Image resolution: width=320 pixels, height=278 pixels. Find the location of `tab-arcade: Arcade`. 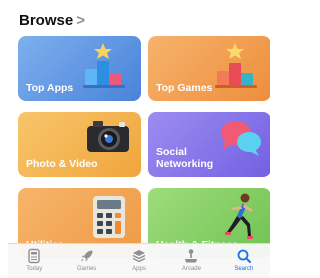

tab-arcade: Arcade is located at coordinates (191, 261).